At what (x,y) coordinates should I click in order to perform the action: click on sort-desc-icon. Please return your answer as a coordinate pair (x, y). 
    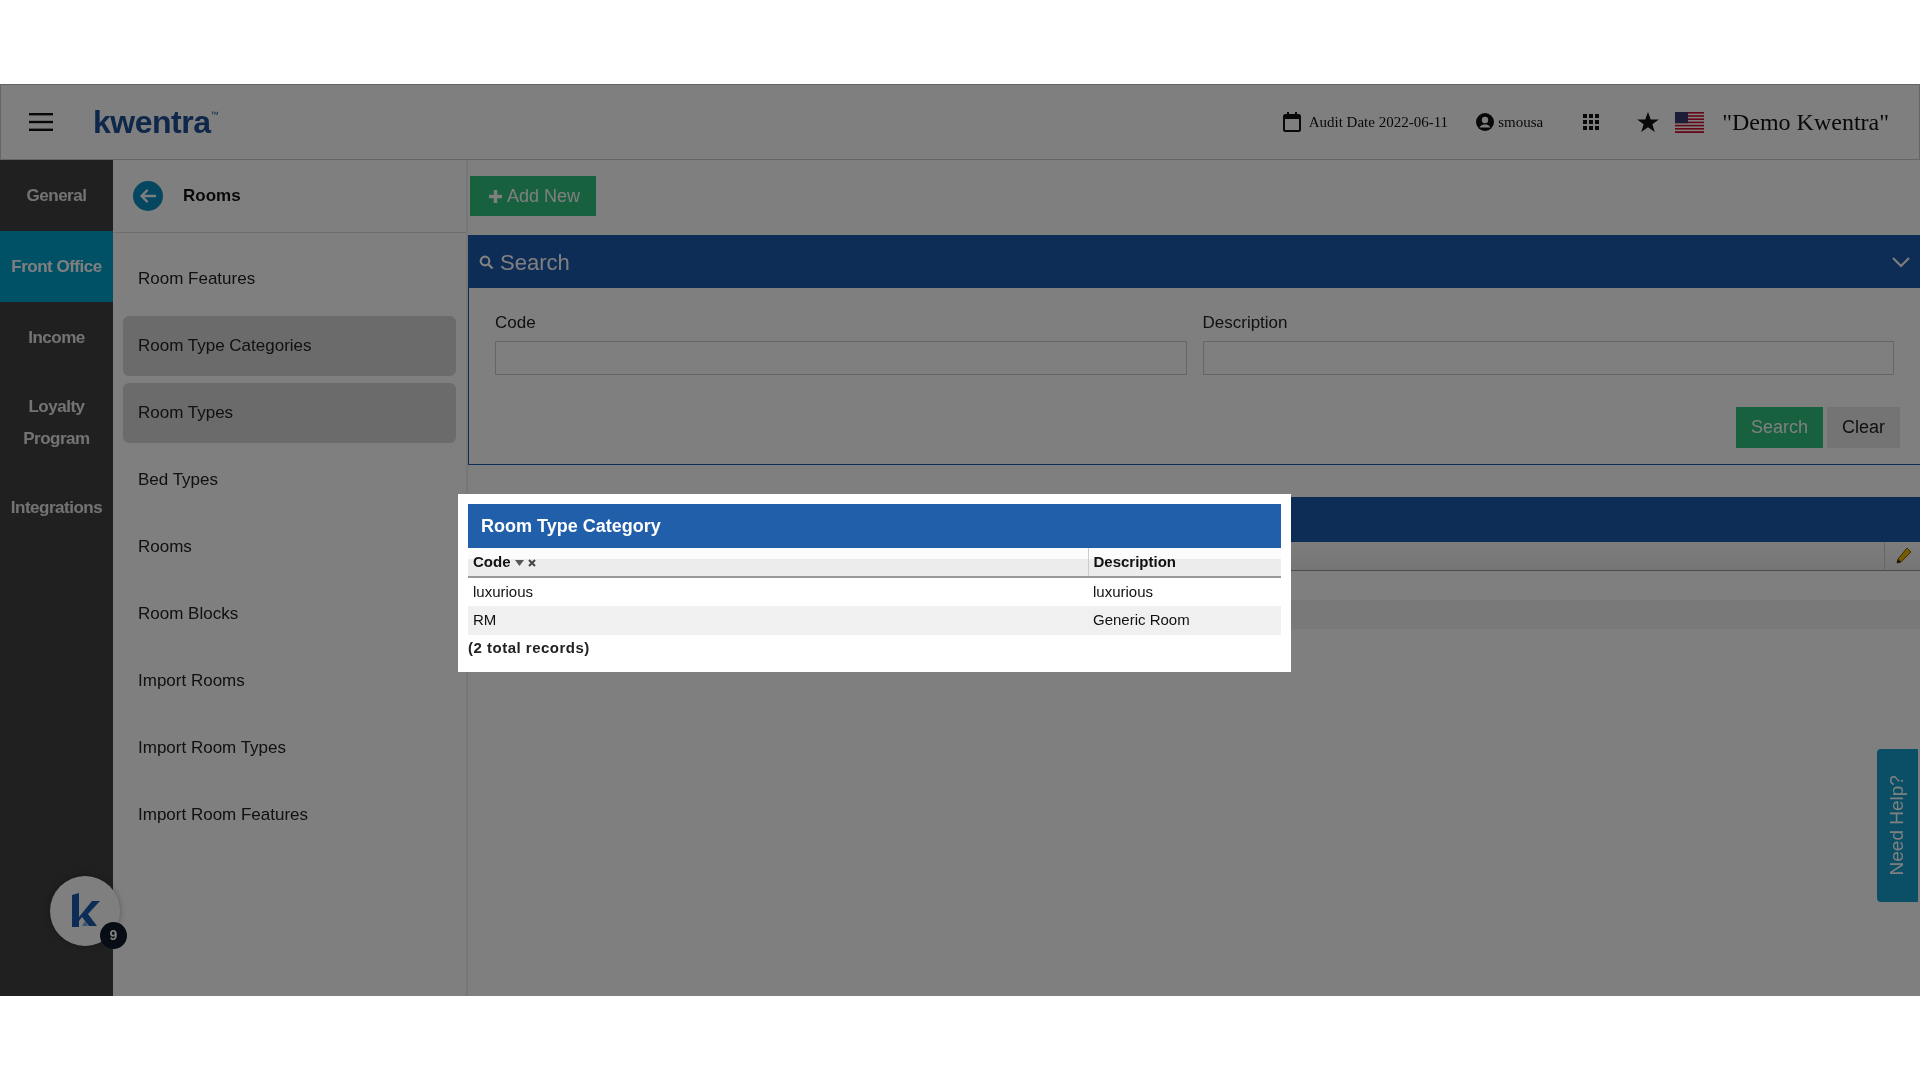
    Looking at the image, I should click on (519, 562).